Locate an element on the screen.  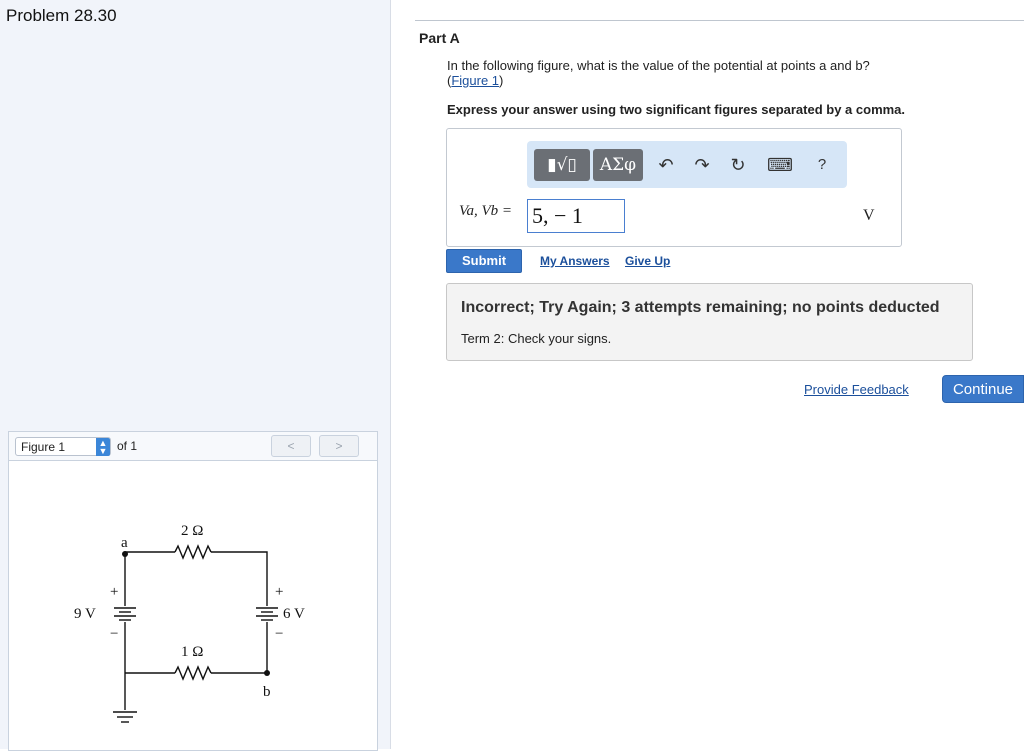
answer-box: ▮√▯ ΑΣφ ↶ ↷ ↻ ⌨ ? Va, Vb = 5, − 1 V is located at coordinates (674, 187).